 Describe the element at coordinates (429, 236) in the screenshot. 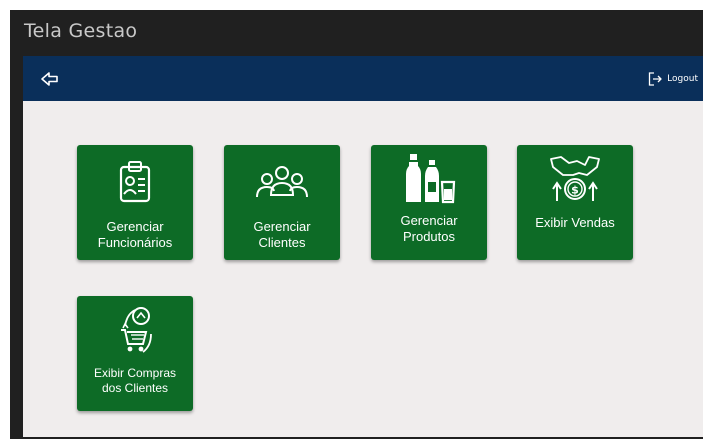

I see `tile-label-line2: Produtos` at that location.